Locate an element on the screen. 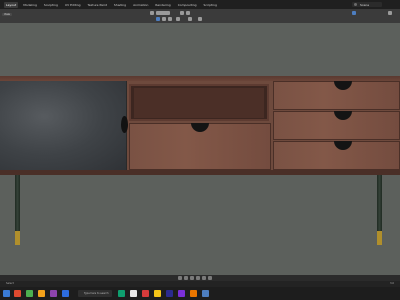  next-keyframe-icon is located at coordinates (204, 278).